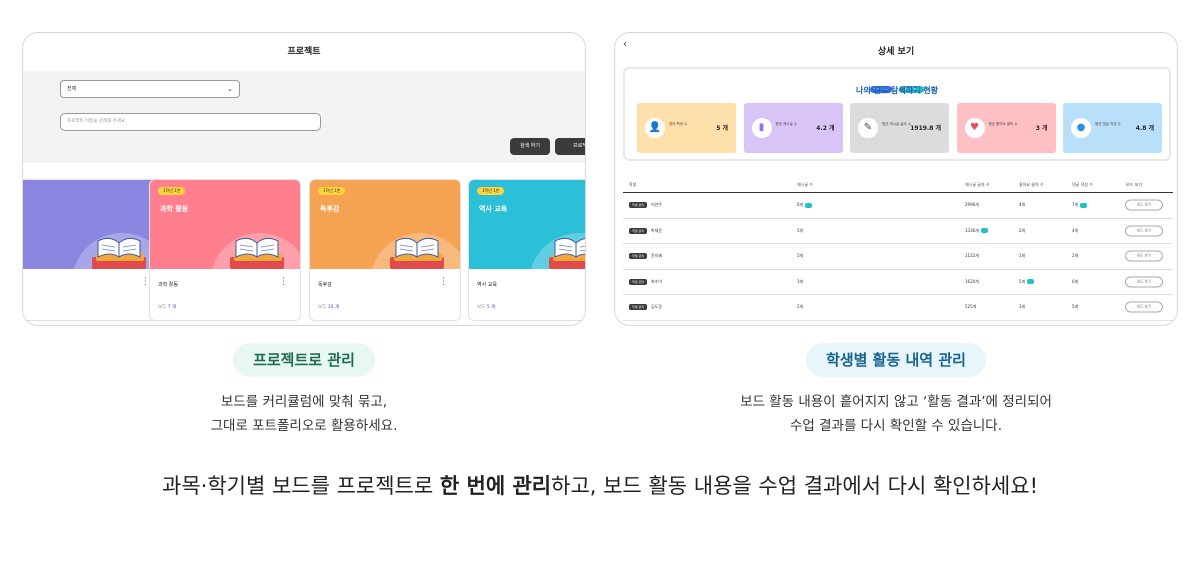 This screenshot has height=584, width=1200. I want to click on likes-cell: 3개, so click(1022, 307).